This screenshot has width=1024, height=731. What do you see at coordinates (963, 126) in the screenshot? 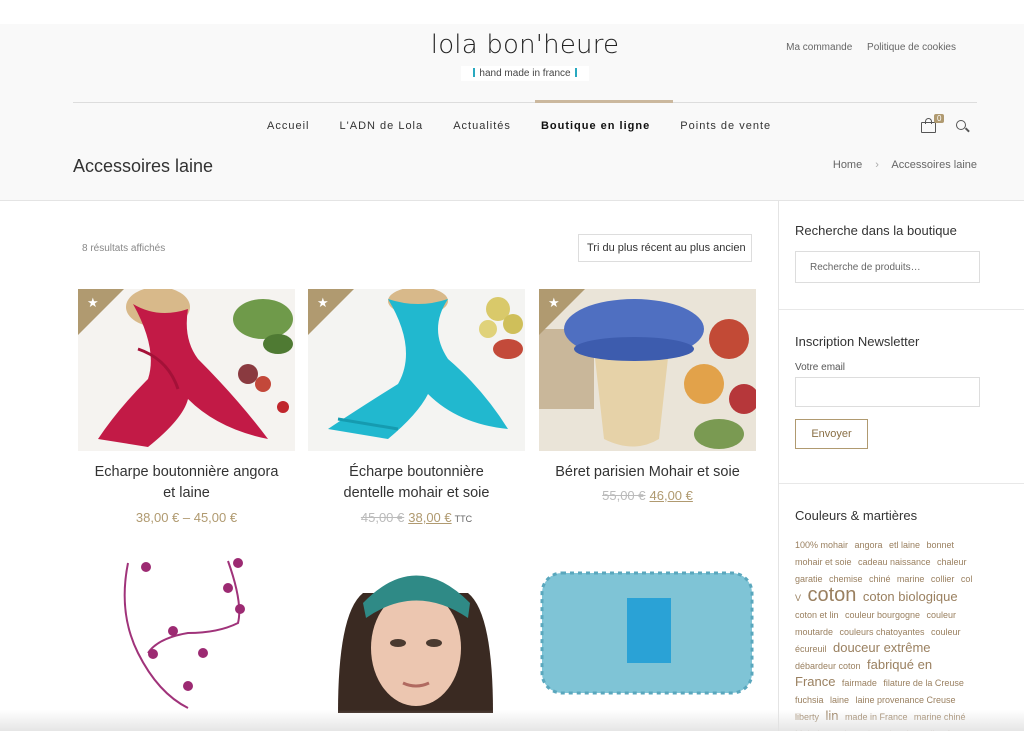
I see `search-icon` at bounding box center [963, 126].